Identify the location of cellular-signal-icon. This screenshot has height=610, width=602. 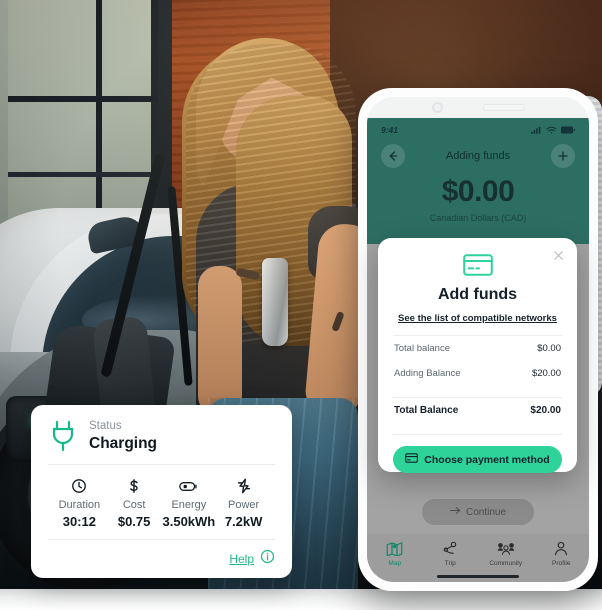
(536, 130).